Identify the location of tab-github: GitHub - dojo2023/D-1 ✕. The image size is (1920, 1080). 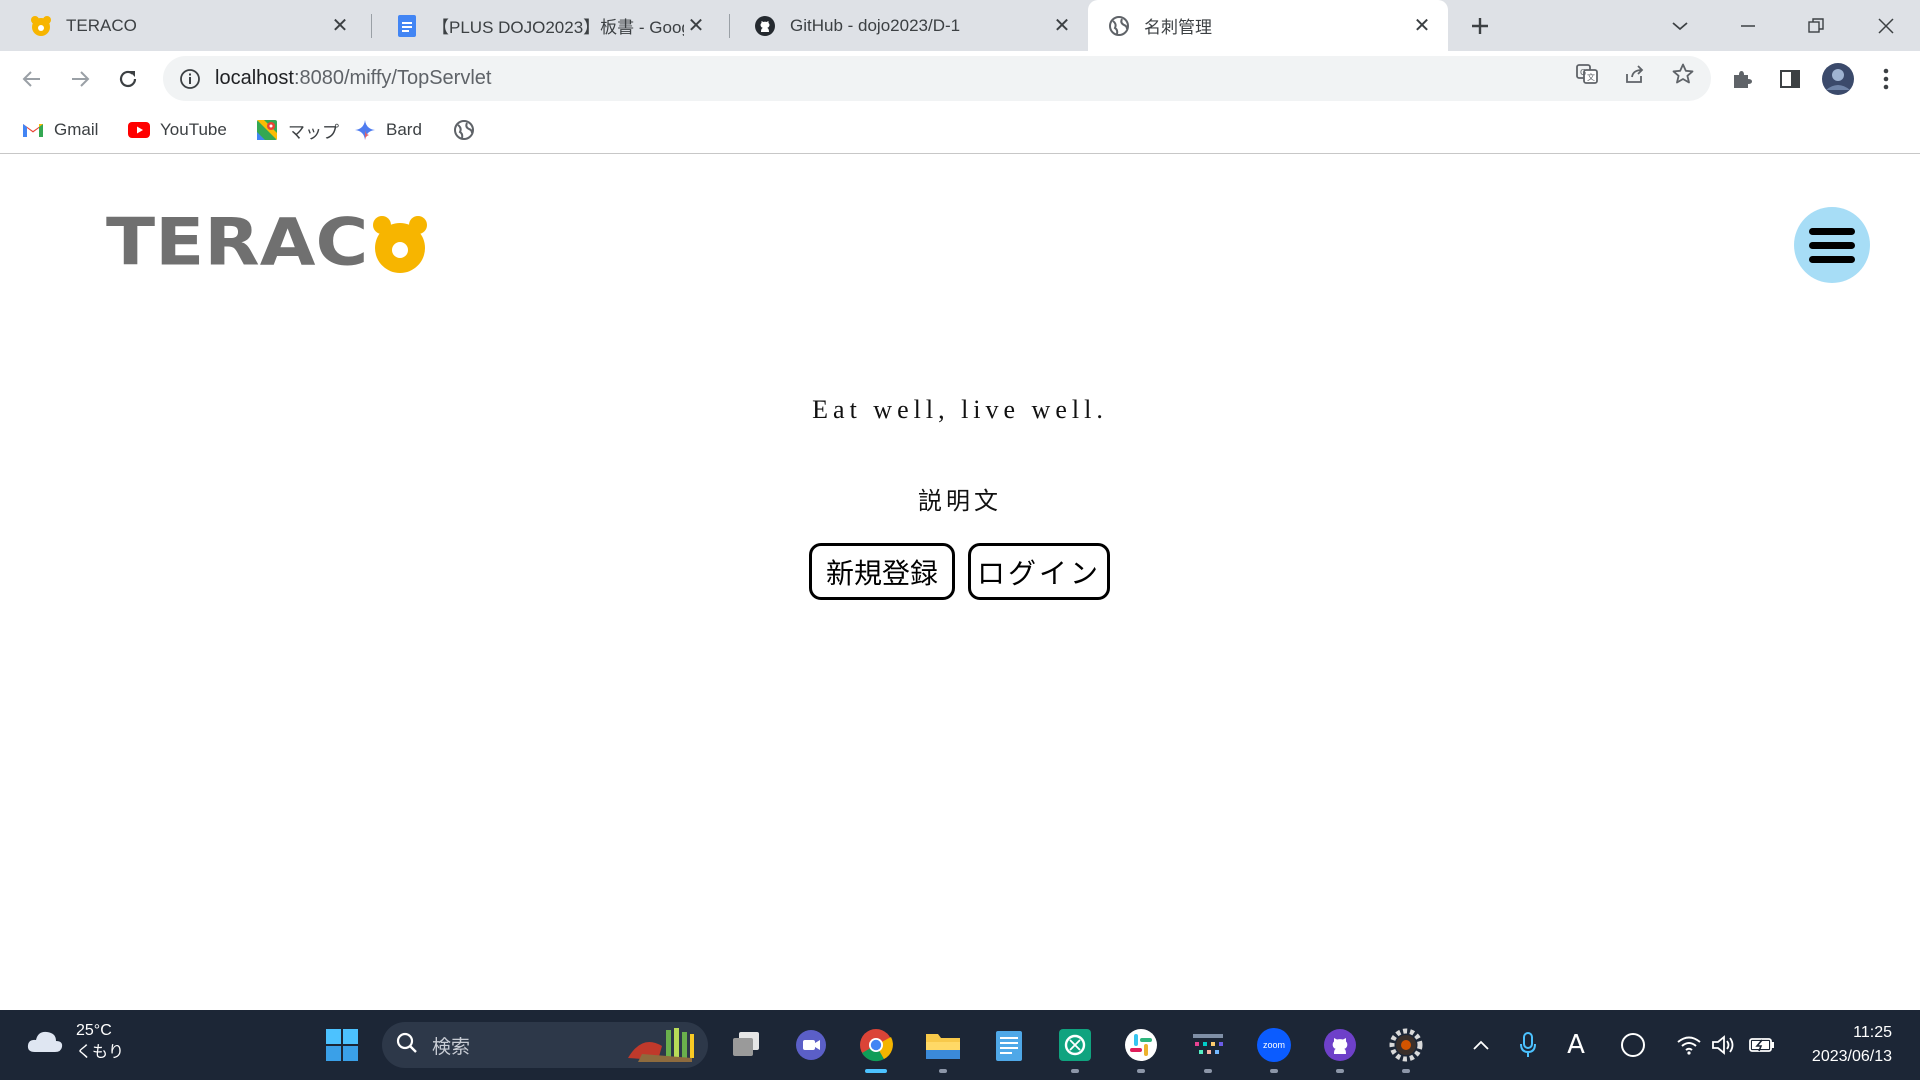
(911, 25).